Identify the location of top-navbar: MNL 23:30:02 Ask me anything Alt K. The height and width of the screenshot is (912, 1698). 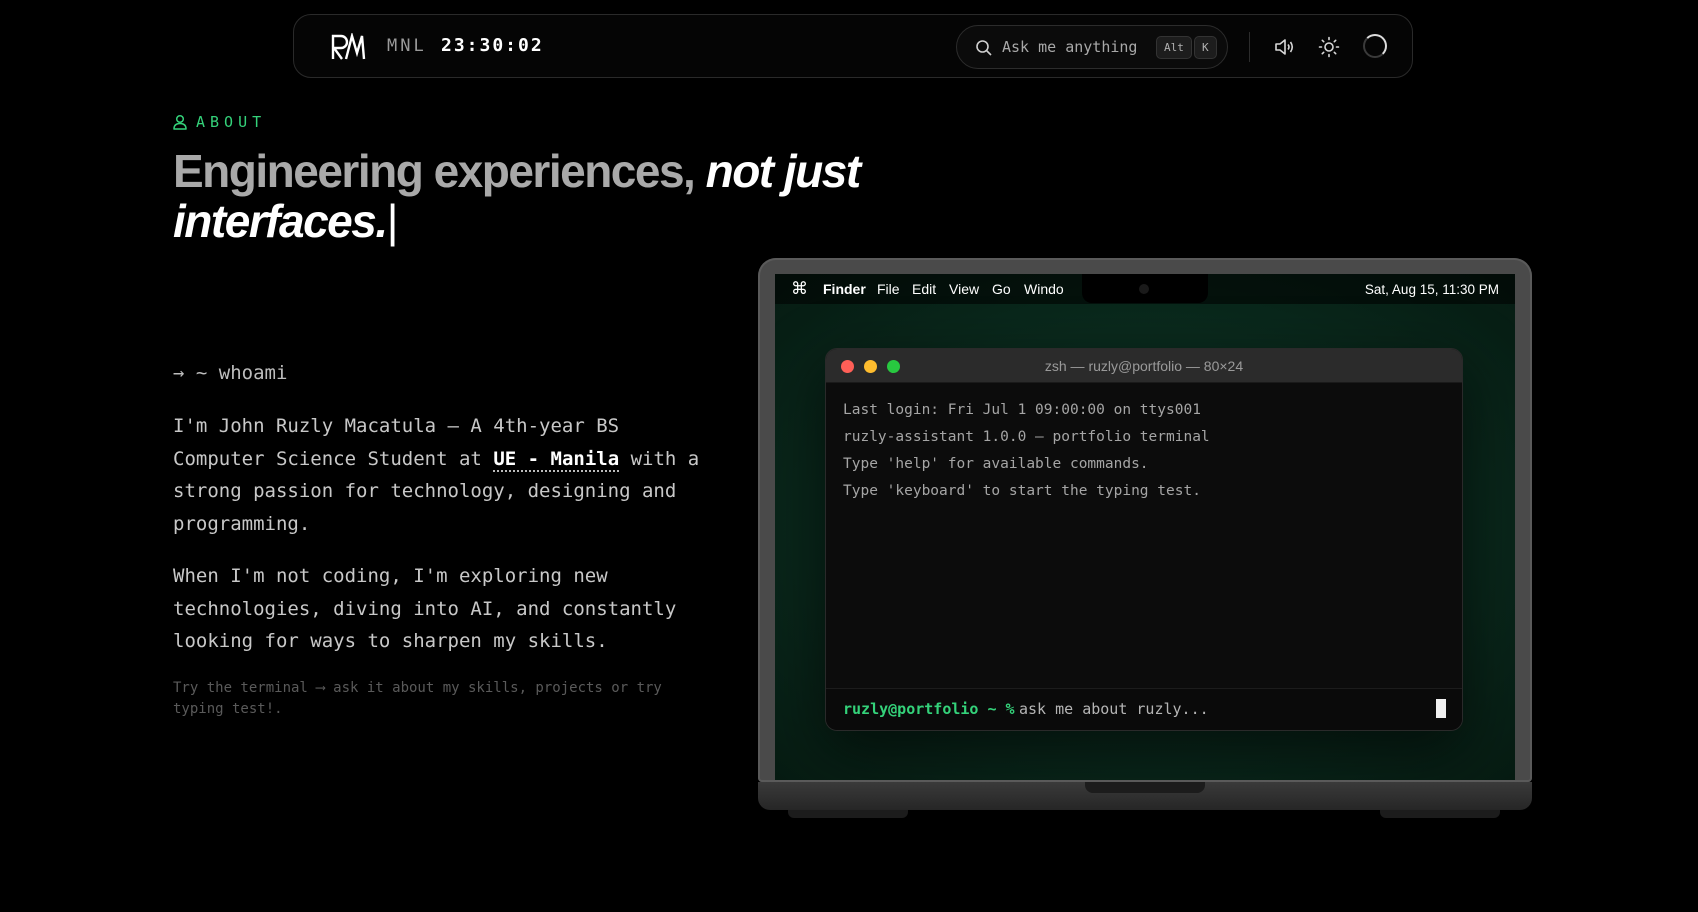
(853, 46).